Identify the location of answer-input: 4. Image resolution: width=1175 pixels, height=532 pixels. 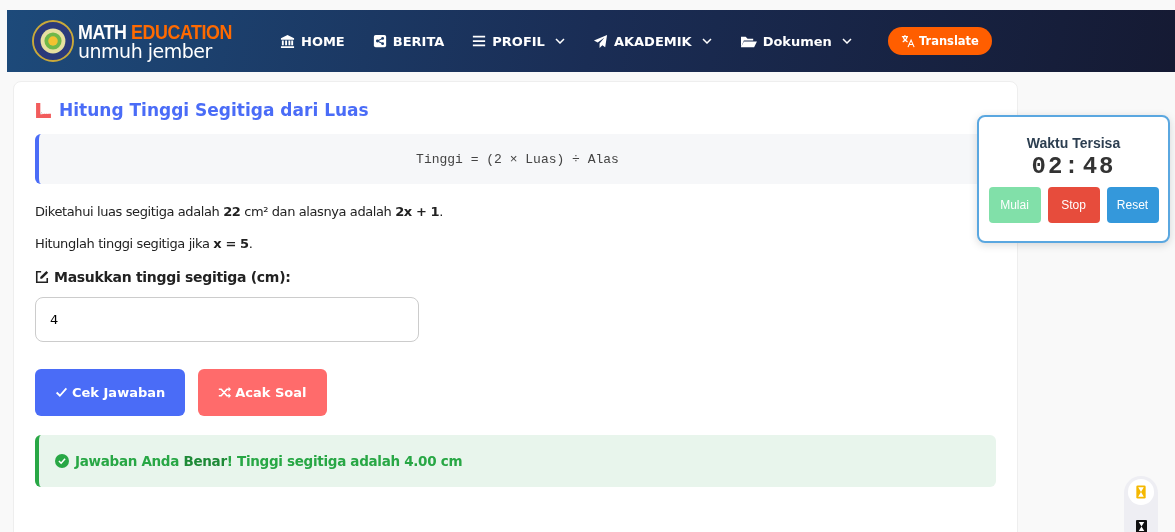
(227, 319).